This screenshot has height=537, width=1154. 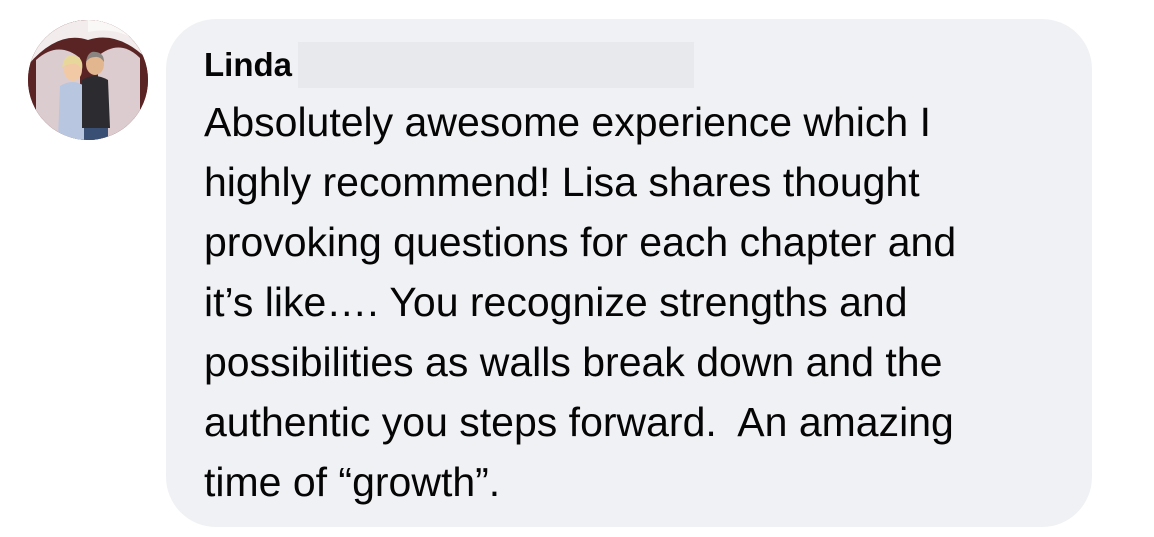 I want to click on comment-line: Absolutely awesome experience which I, so click(x=567, y=122).